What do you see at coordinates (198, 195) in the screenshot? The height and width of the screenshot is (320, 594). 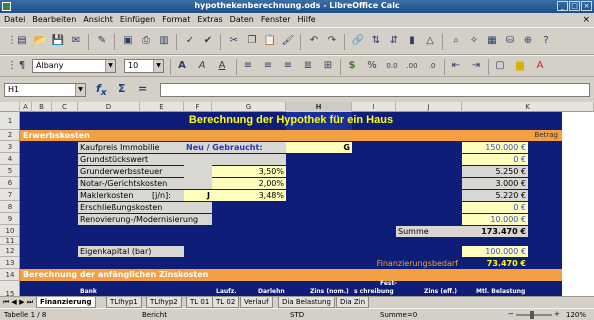 I see `maklerkosten-flag: J` at bounding box center [198, 195].